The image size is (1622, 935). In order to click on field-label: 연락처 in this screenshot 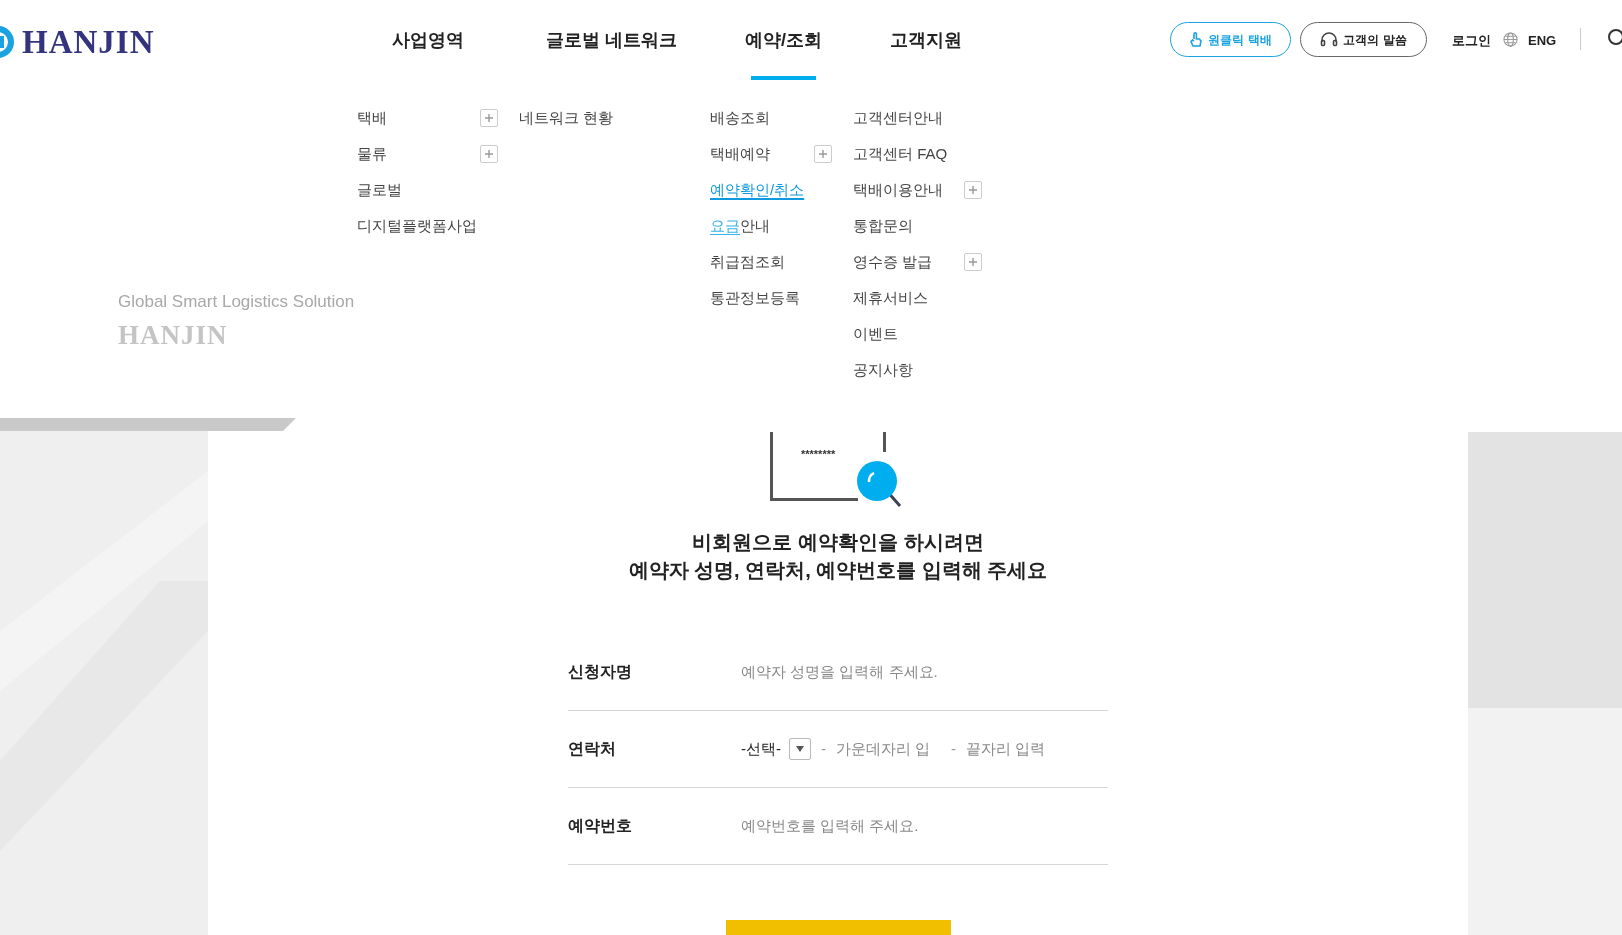, I will do `click(592, 749)`.